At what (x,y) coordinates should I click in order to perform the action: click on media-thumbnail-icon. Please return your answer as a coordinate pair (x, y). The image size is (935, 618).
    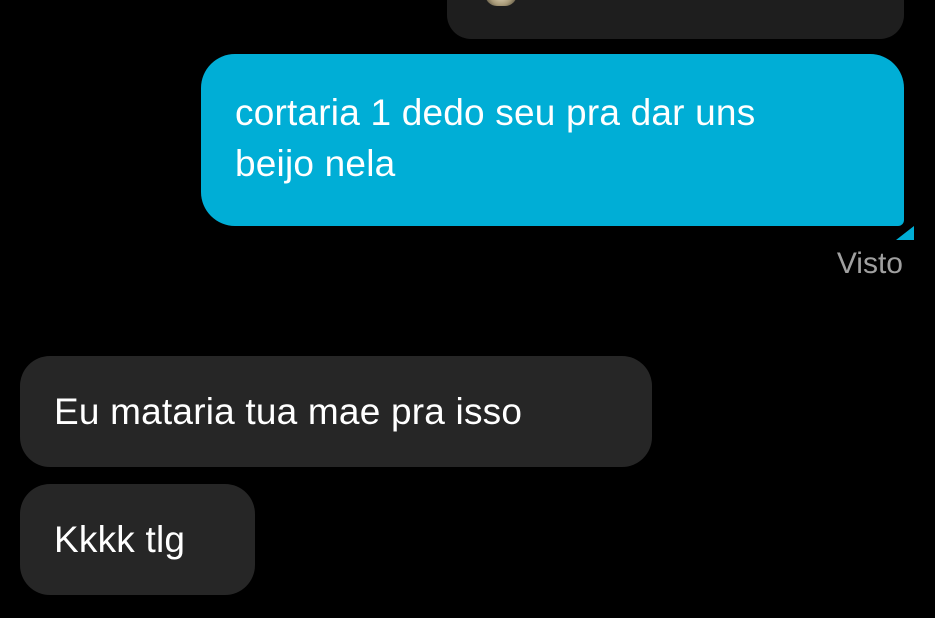
    Looking at the image, I should click on (501, 3).